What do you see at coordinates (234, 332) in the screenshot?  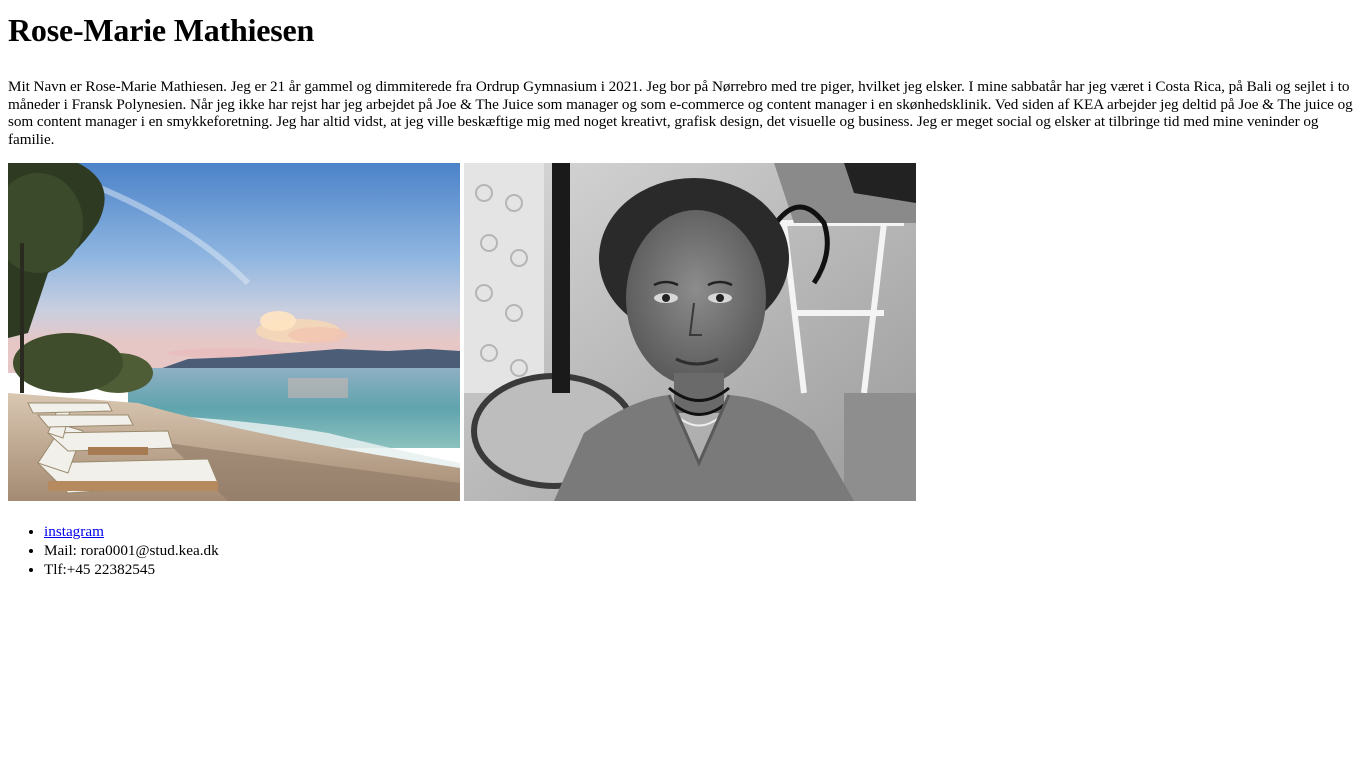 I see `beach-sunset-photo` at bounding box center [234, 332].